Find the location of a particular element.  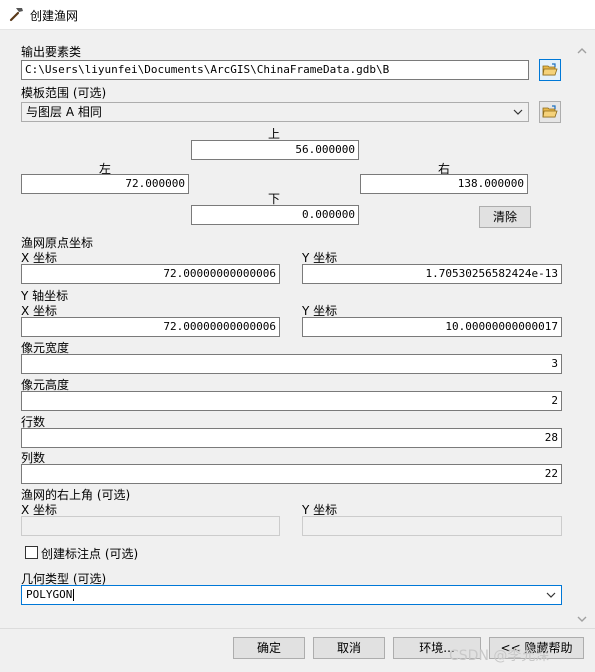

geometry-type-select: POLYGON is located at coordinates (291, 595).